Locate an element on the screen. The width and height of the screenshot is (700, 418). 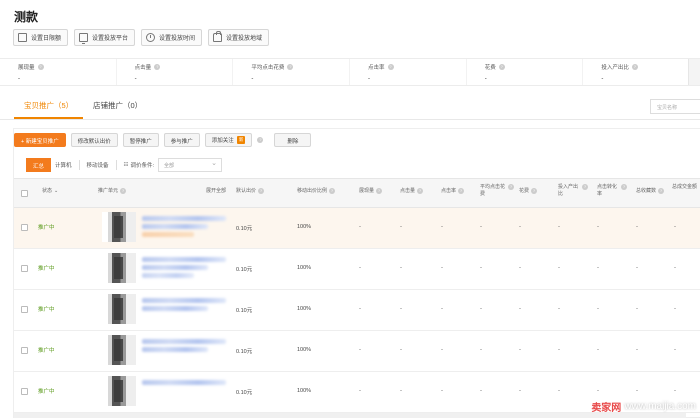
set-platform-button: 设置投放平台 is located at coordinates (105, 37).